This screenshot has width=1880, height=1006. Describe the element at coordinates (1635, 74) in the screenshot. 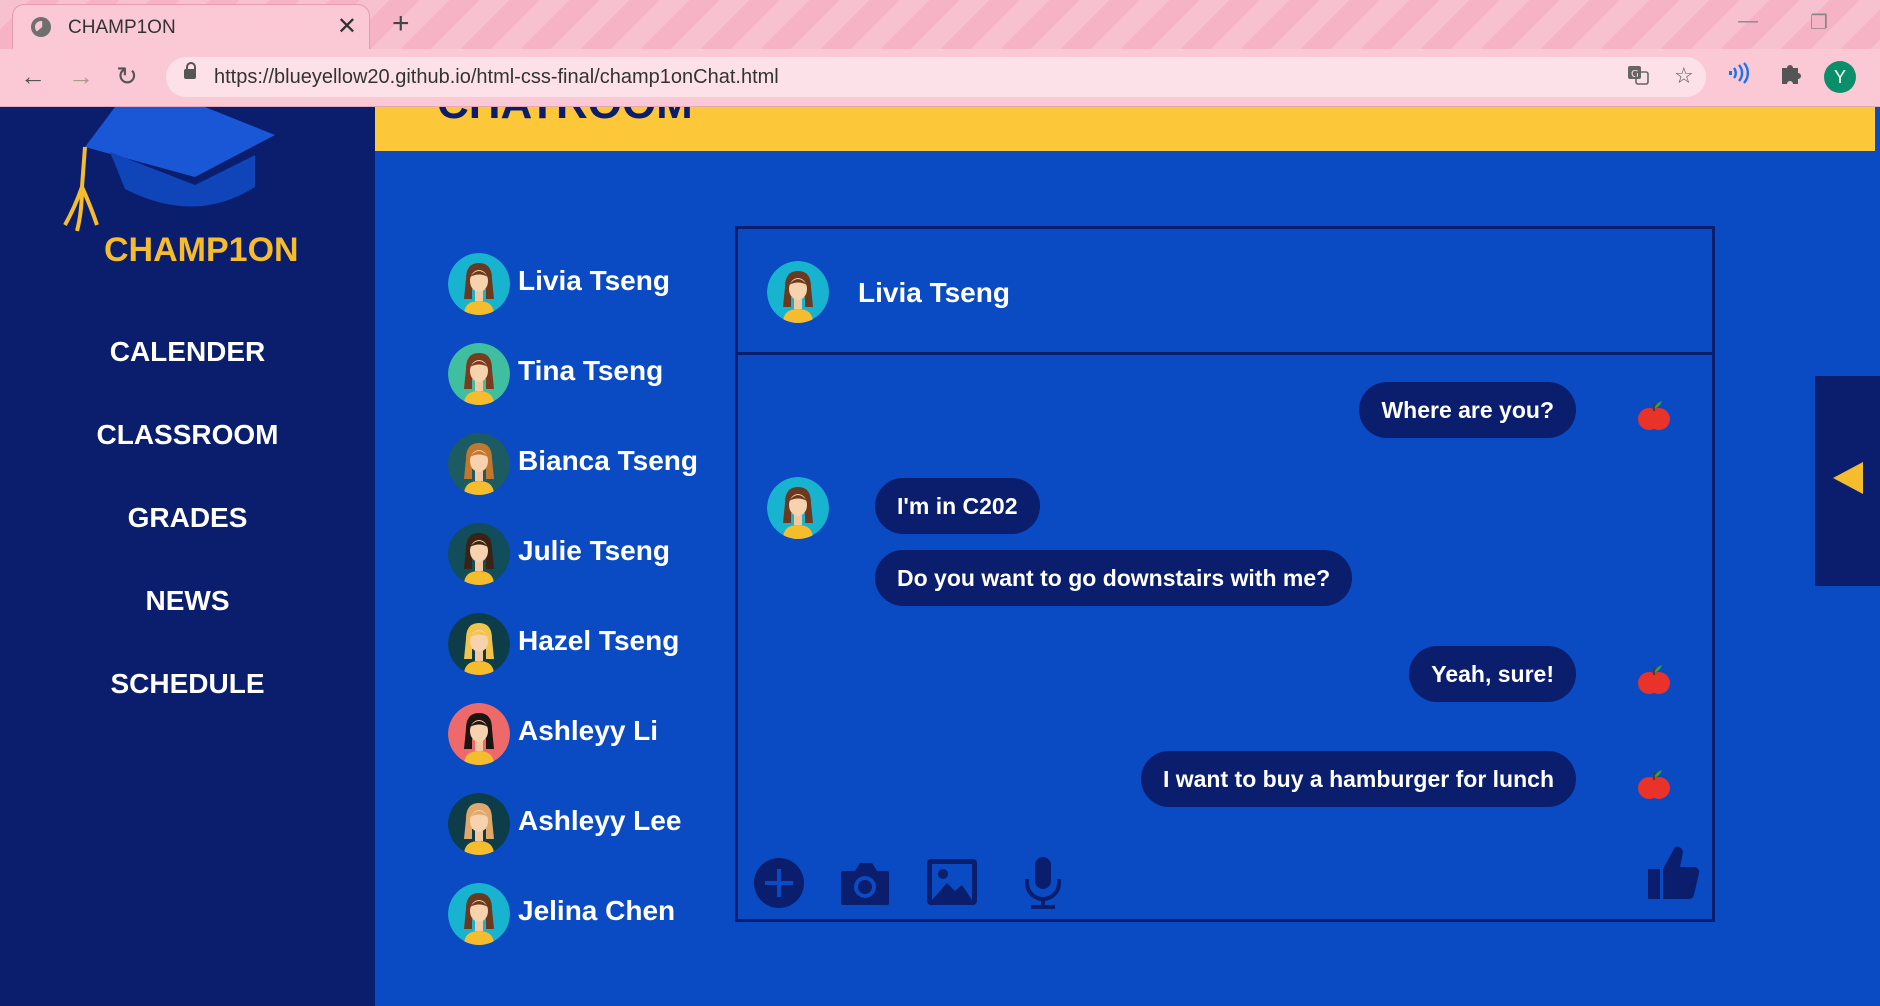

I see `svg-text: G` at that location.